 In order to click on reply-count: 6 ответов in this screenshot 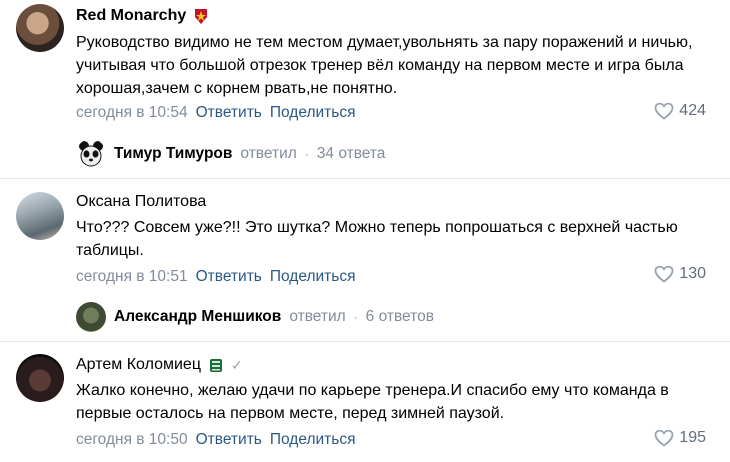, I will do `click(399, 316)`.